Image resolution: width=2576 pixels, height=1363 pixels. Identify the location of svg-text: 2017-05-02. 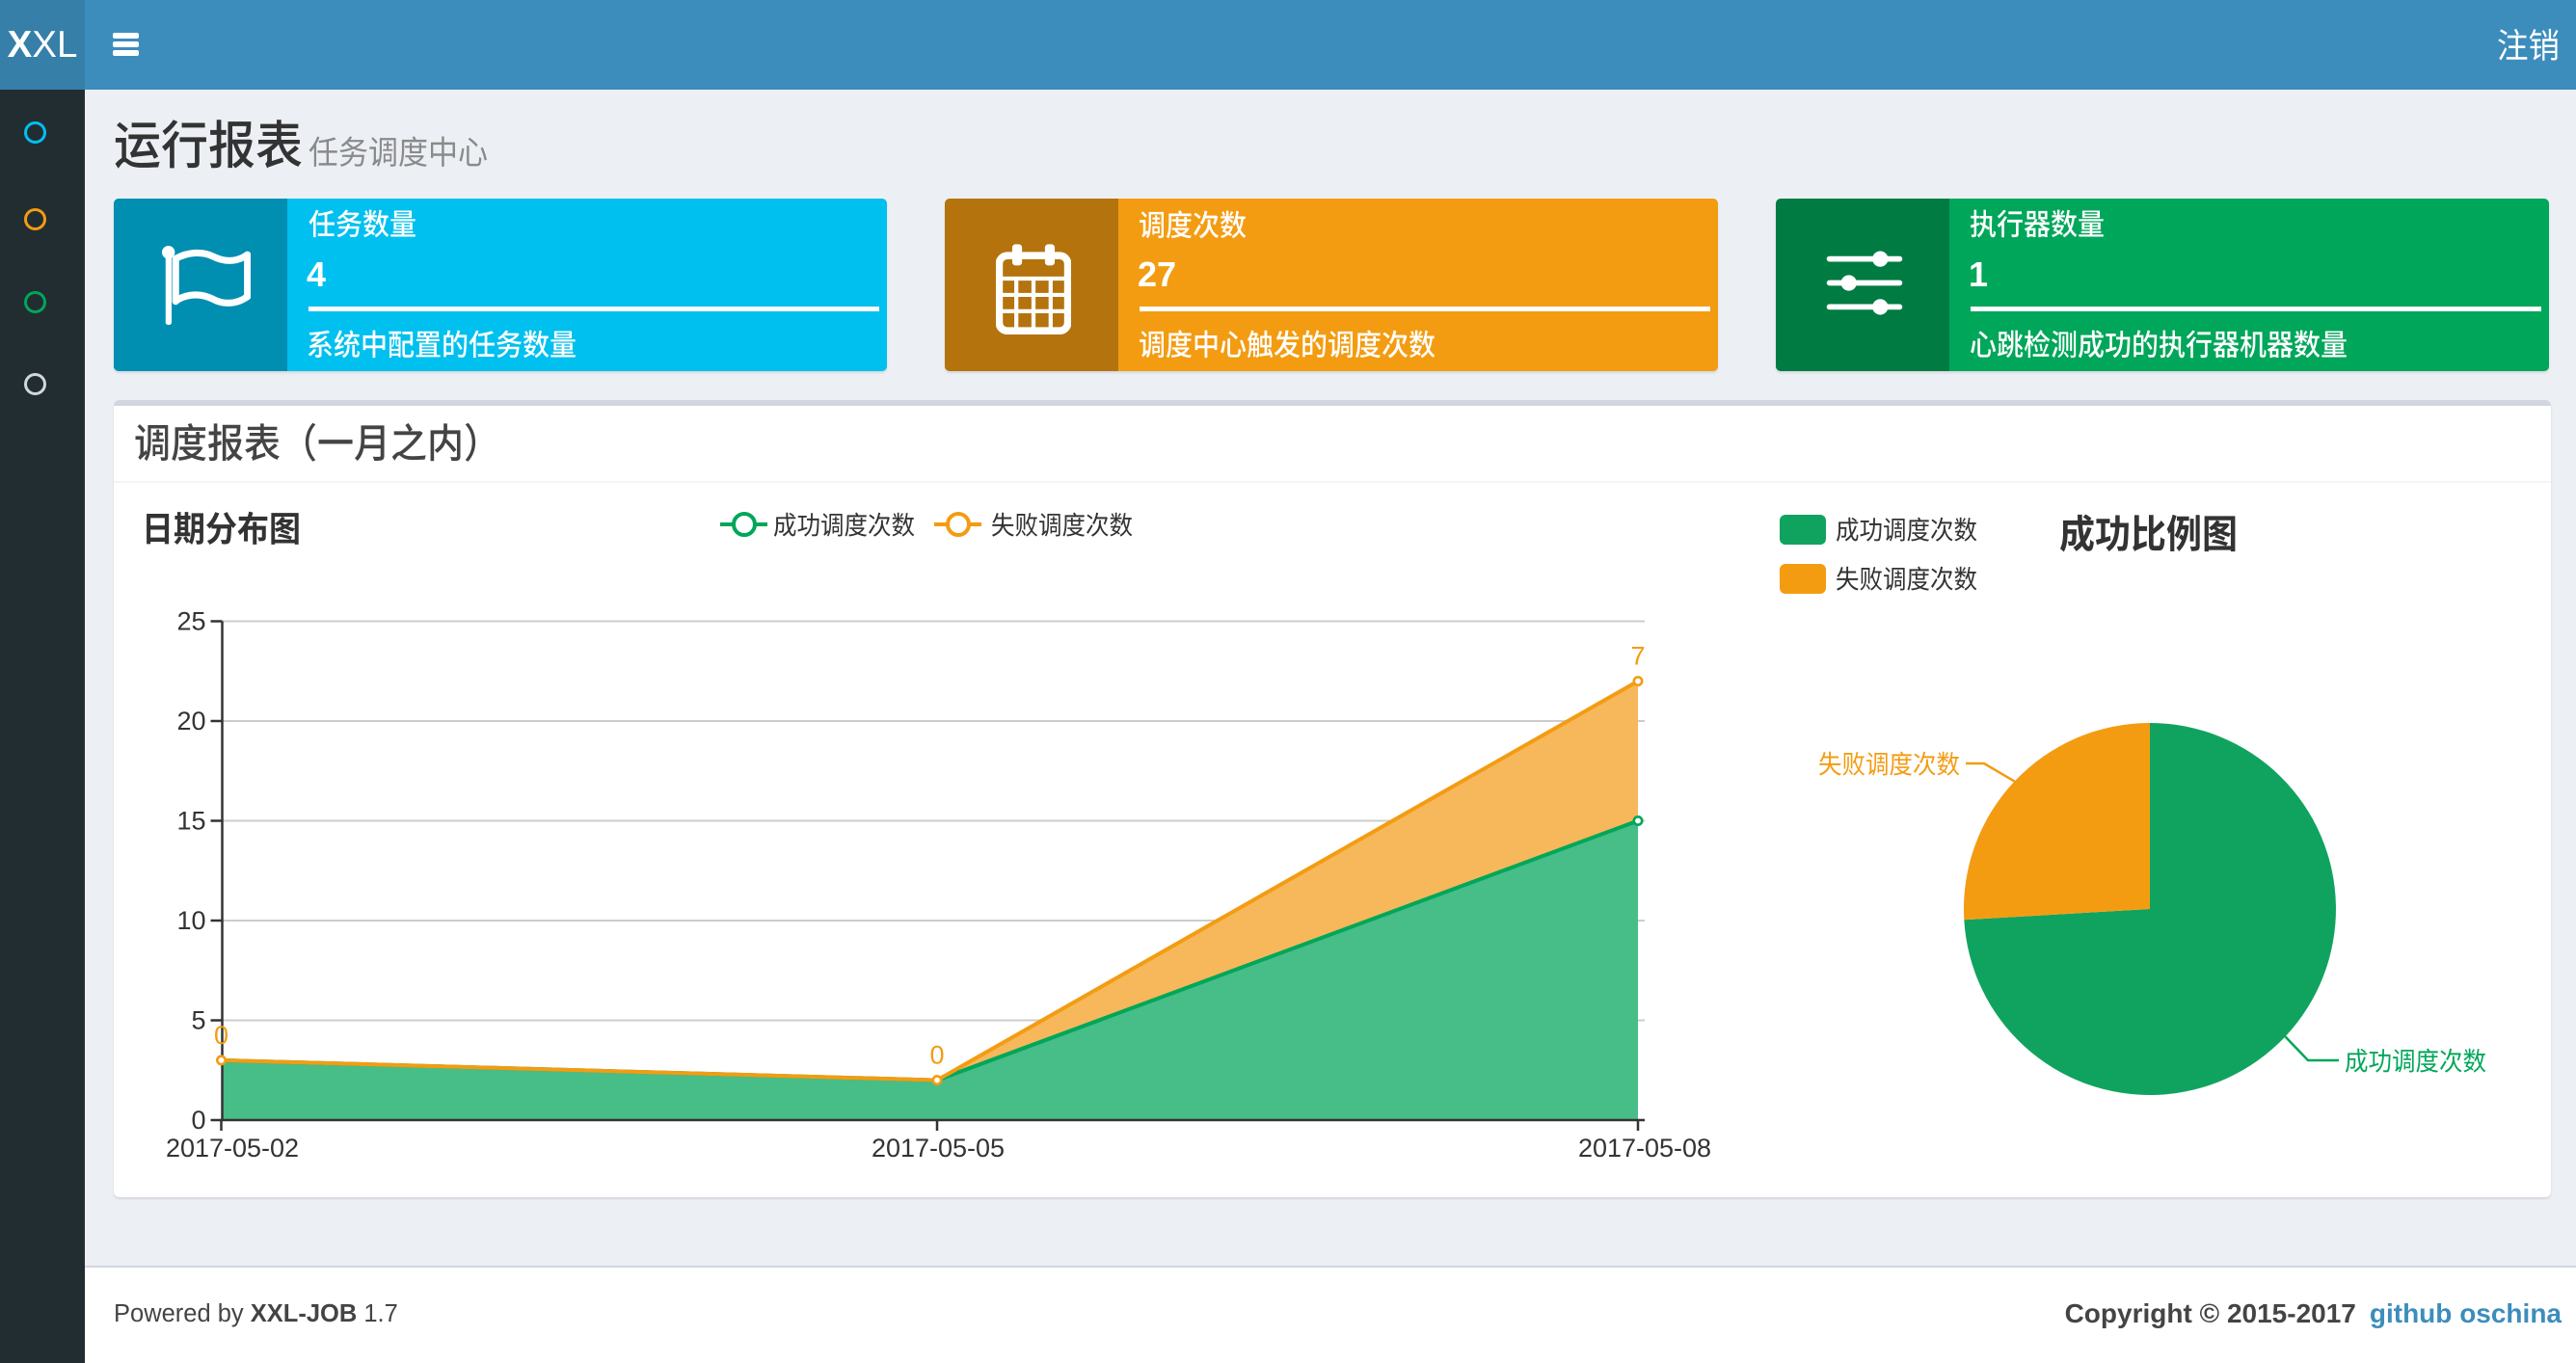
(233, 1148).